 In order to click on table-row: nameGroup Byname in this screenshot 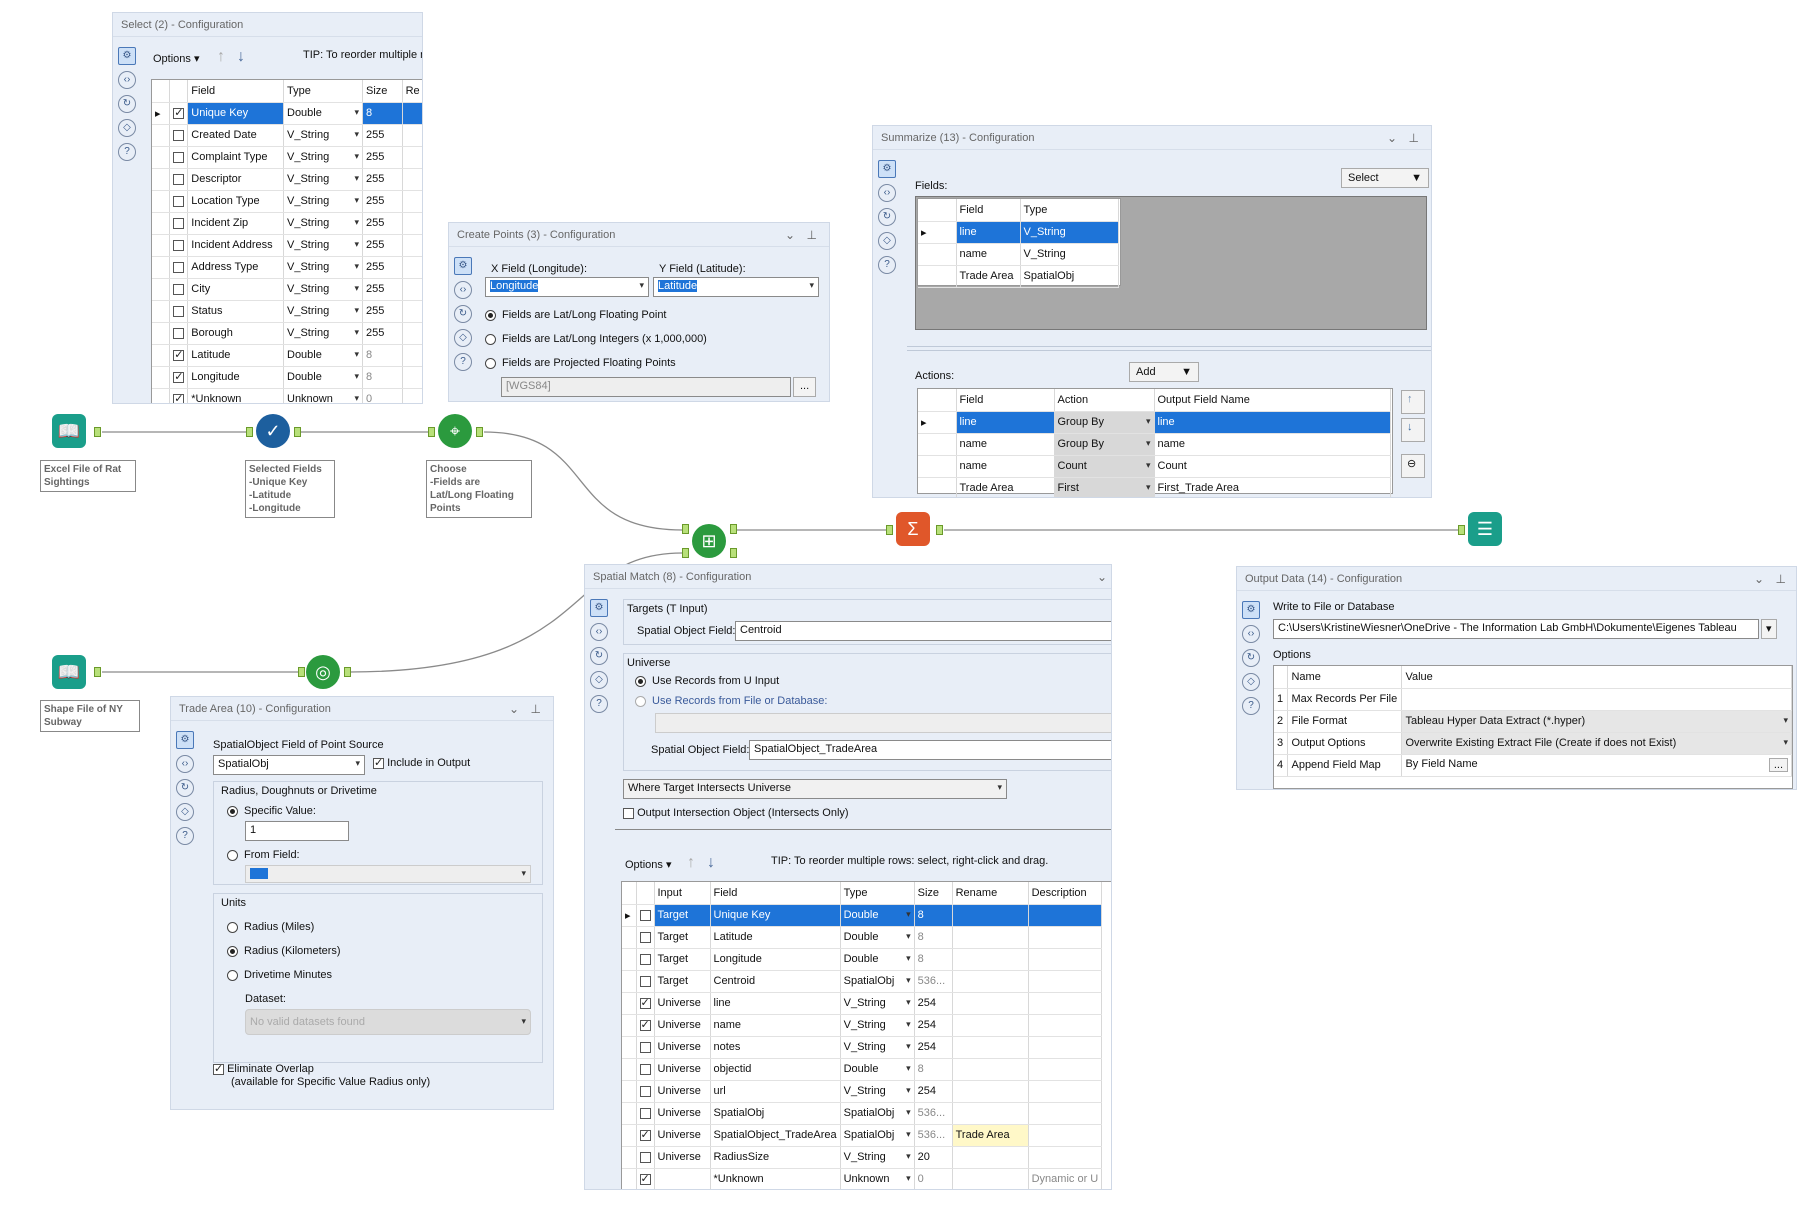, I will do `click(1154, 444)`.